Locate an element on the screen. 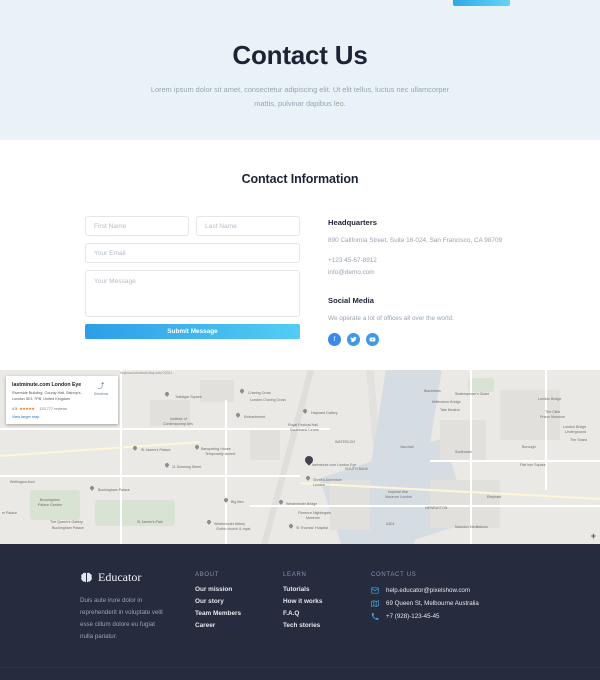 The height and width of the screenshot is (680, 600). first-name-input is located at coordinates (137, 226).